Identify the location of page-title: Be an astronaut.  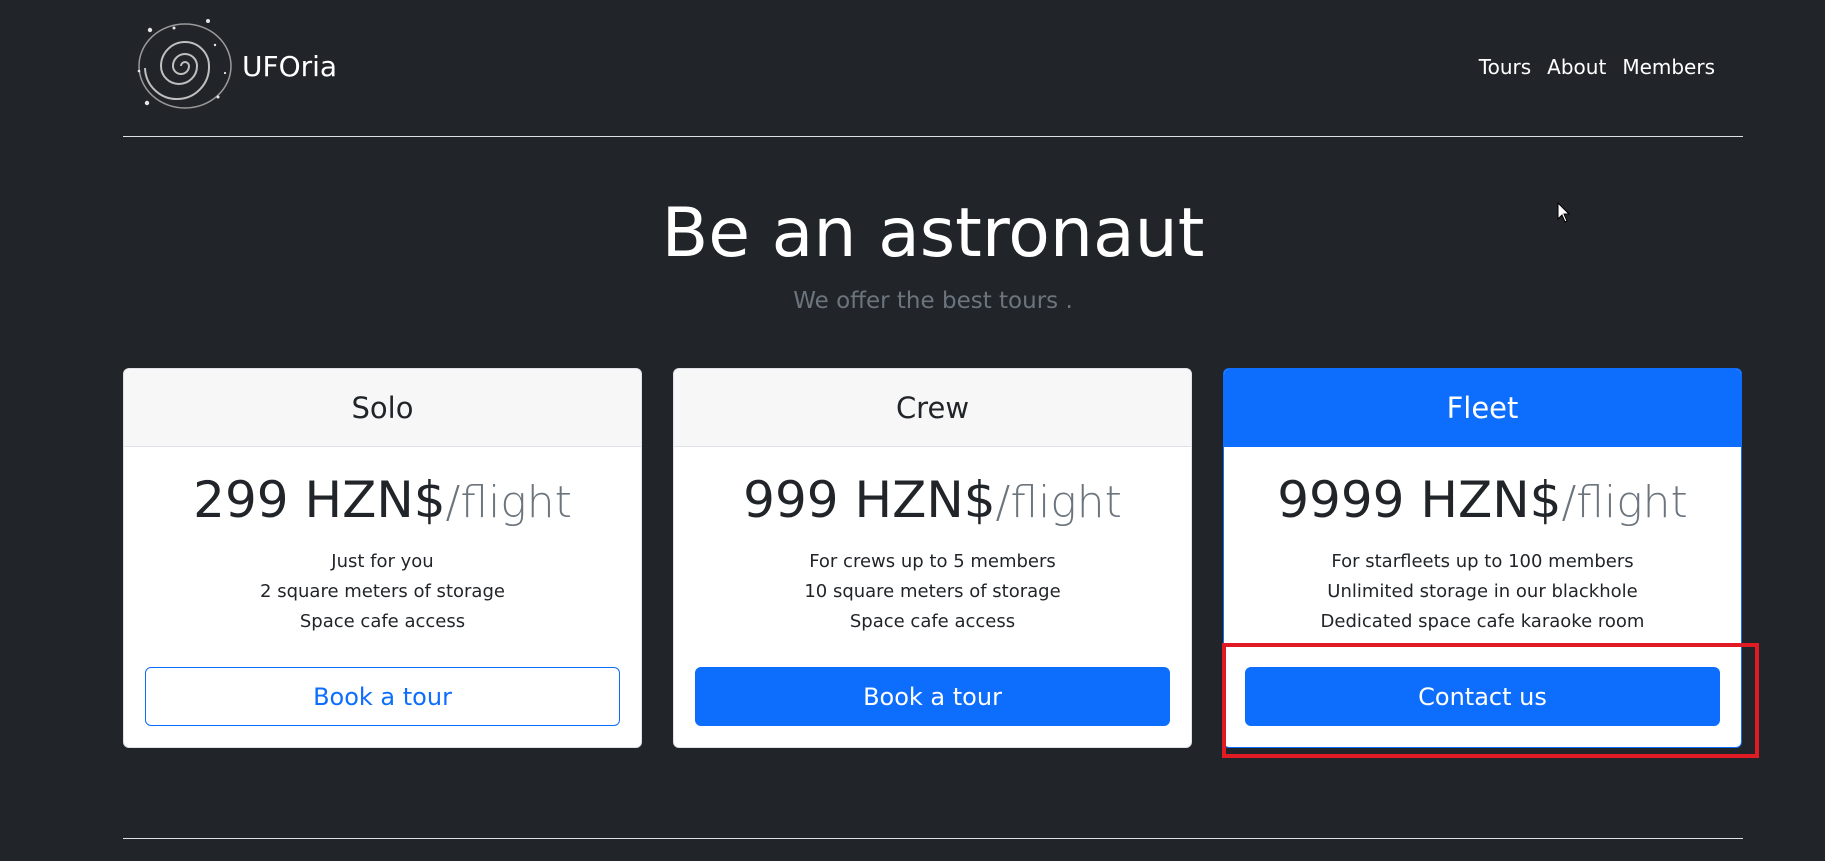
(933, 233).